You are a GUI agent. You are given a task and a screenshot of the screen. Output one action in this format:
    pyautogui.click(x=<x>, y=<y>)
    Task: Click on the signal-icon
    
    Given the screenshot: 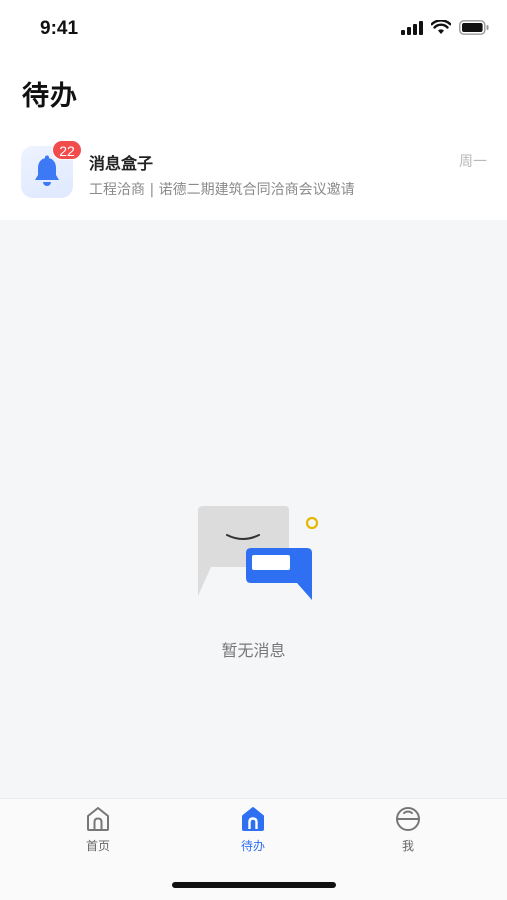 What is the action you would take?
    pyautogui.click(x=412, y=27)
    